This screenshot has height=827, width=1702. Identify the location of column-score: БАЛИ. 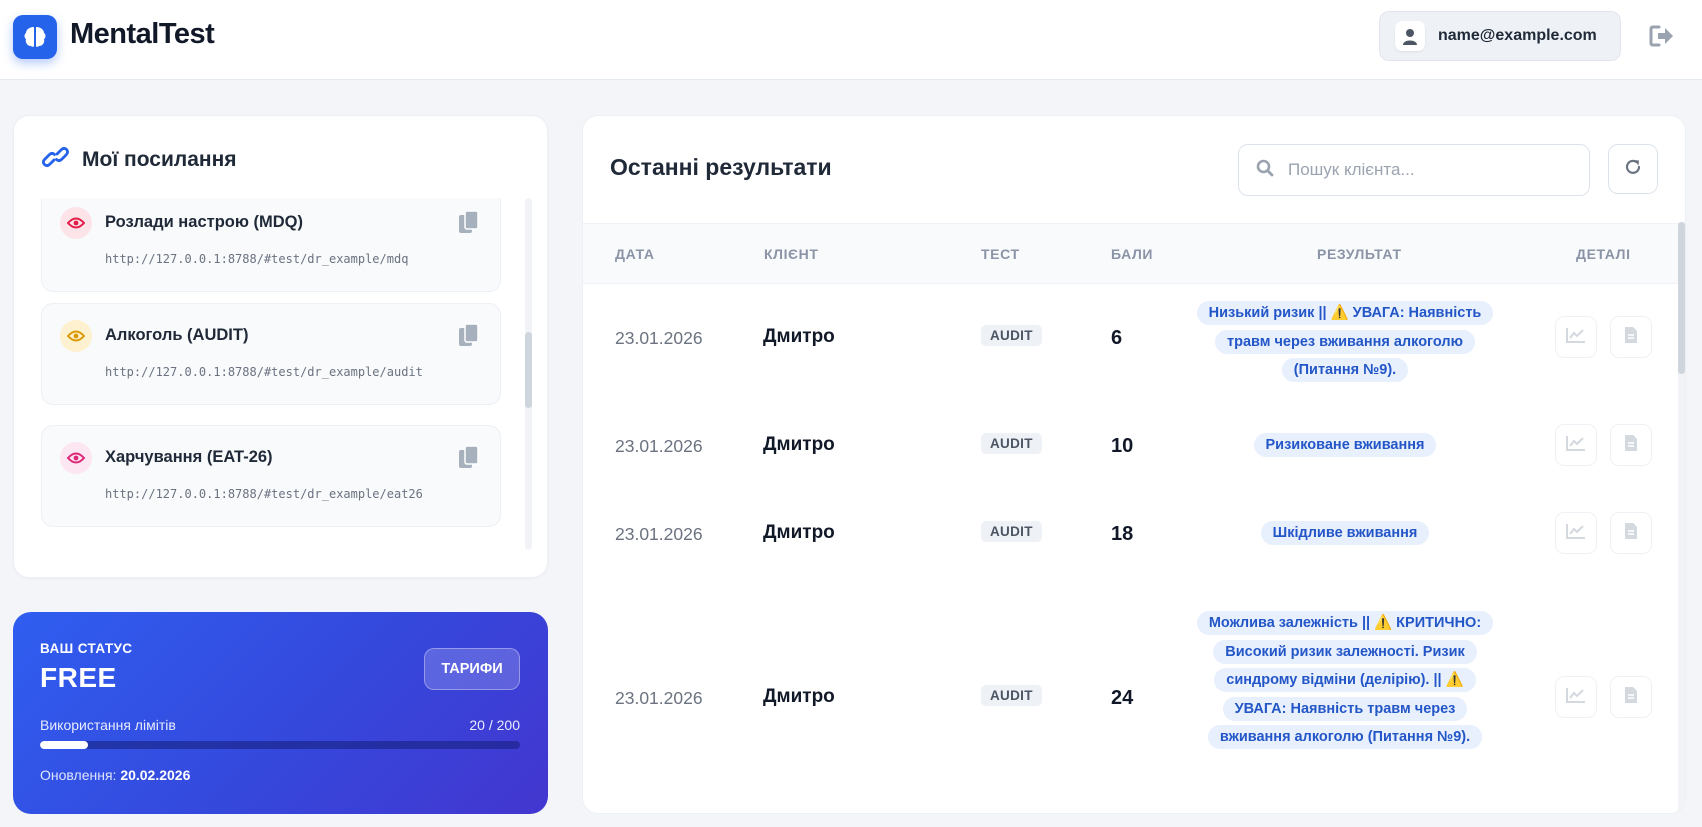
(1132, 254).